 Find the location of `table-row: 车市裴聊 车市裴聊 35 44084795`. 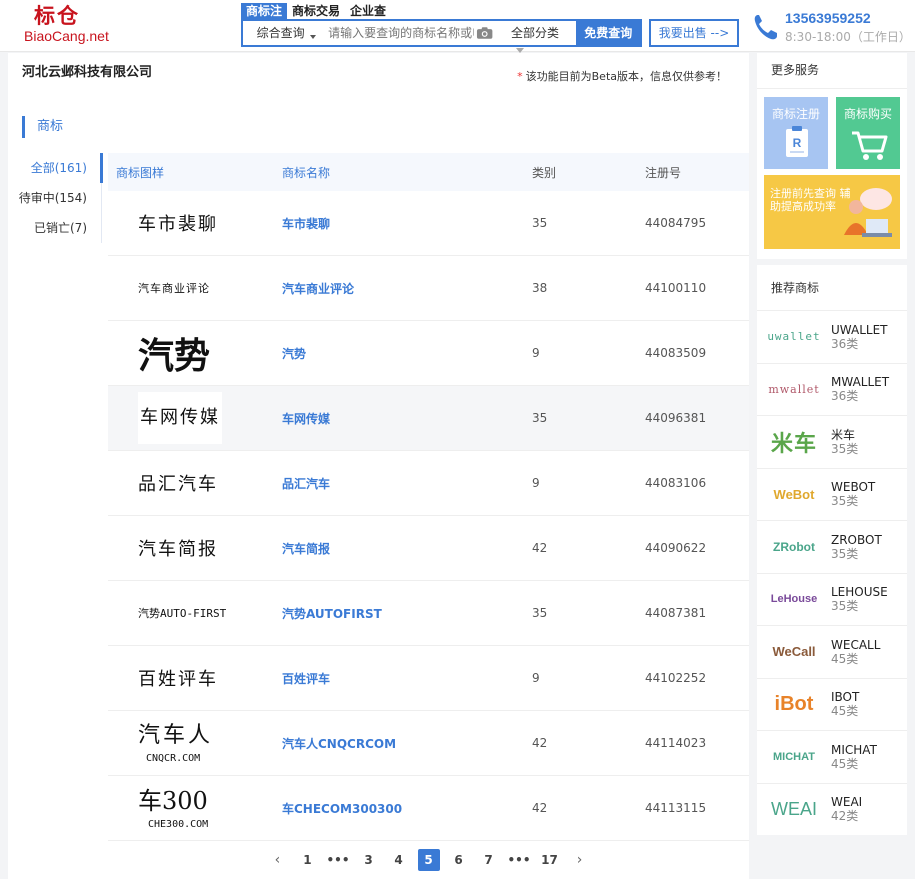

table-row: 车市裴聊 车市裴聊 35 44084795 is located at coordinates (428, 223).